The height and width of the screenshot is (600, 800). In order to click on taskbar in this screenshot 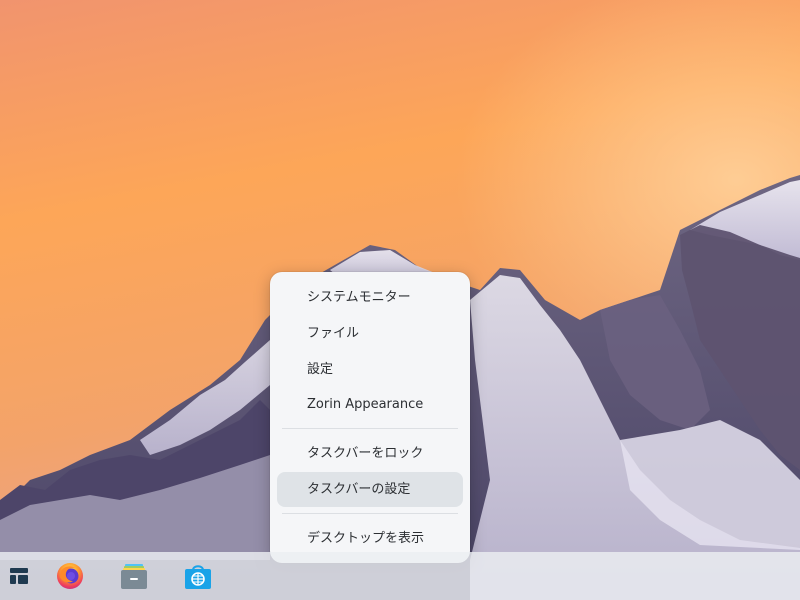, I will do `click(400, 576)`.